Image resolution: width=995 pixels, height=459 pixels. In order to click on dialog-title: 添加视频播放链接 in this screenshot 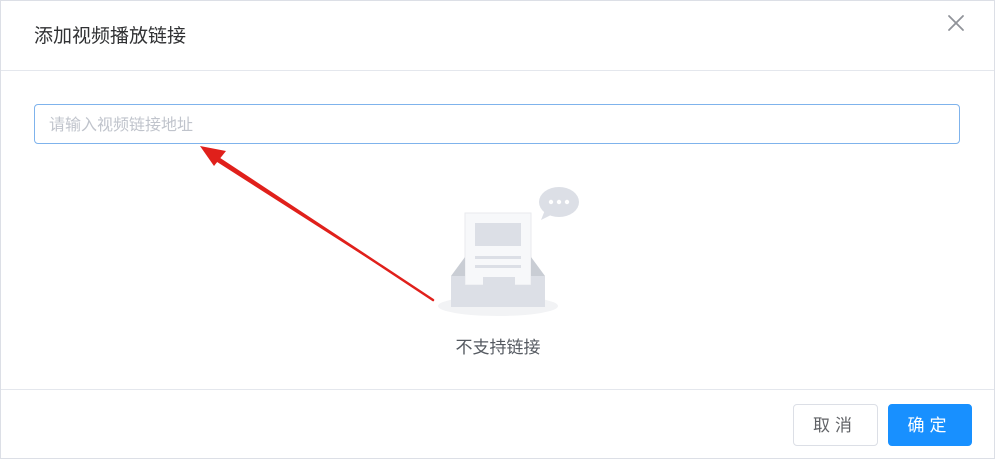, I will do `click(110, 36)`.